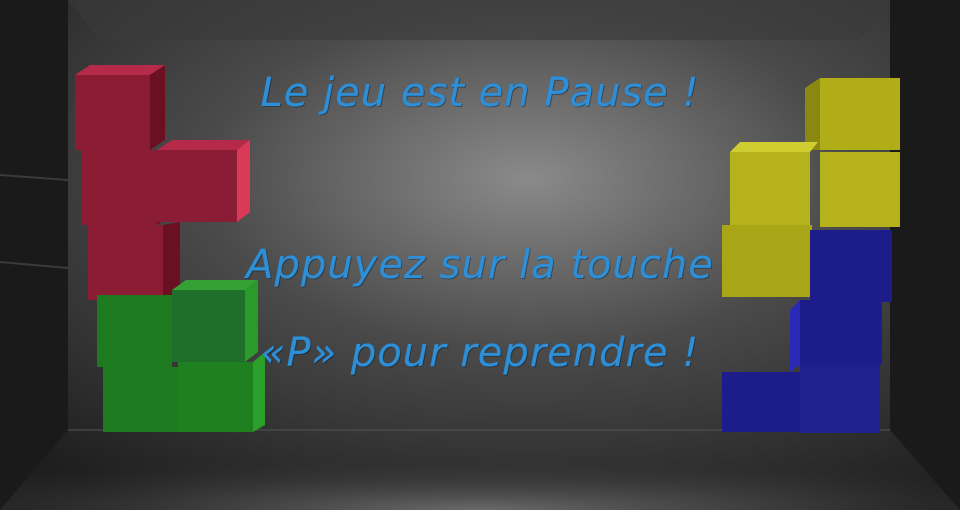 This screenshot has height=510, width=960. What do you see at coordinates (480, 93) in the screenshot?
I see `pause-title: Le jeu est en Pause !` at bounding box center [480, 93].